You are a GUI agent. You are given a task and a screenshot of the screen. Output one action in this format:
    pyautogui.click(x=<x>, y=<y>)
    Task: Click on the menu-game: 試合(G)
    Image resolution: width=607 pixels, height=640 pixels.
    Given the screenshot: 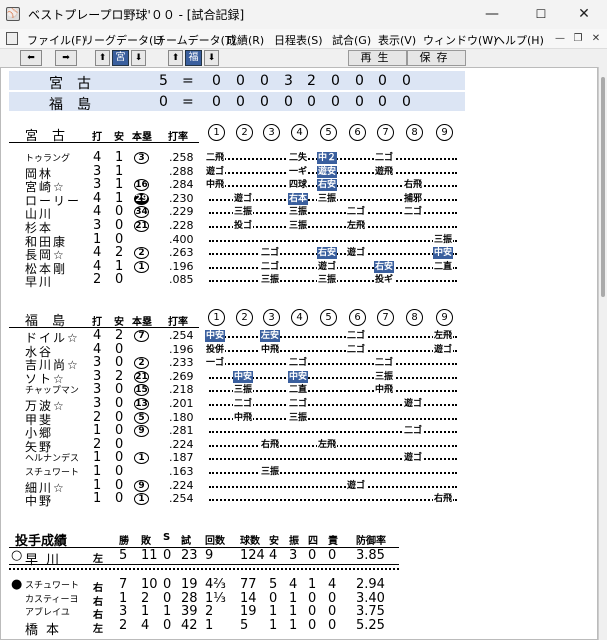 What is the action you would take?
    pyautogui.click(x=351, y=40)
    